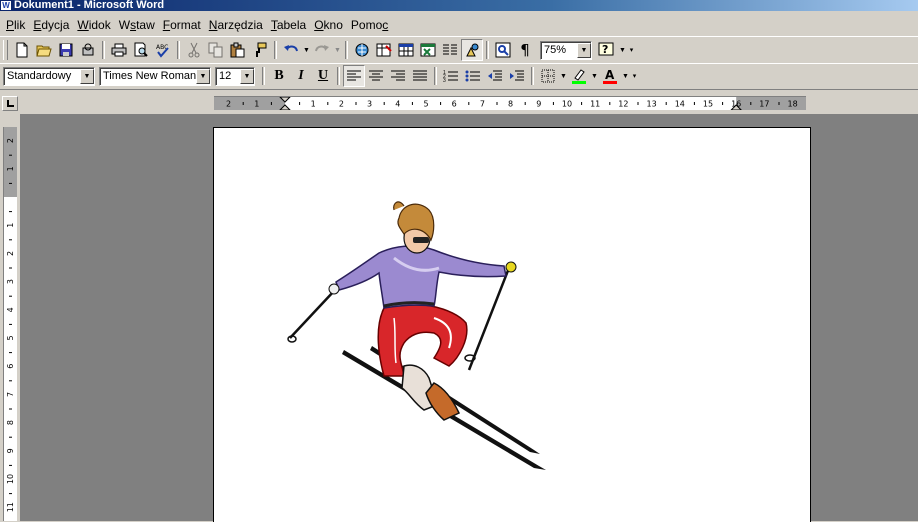 This screenshot has height=522, width=918. What do you see at coordinates (584, 50) in the screenshot?
I see `zoom-dropdown-arrow: ▼` at bounding box center [584, 50].